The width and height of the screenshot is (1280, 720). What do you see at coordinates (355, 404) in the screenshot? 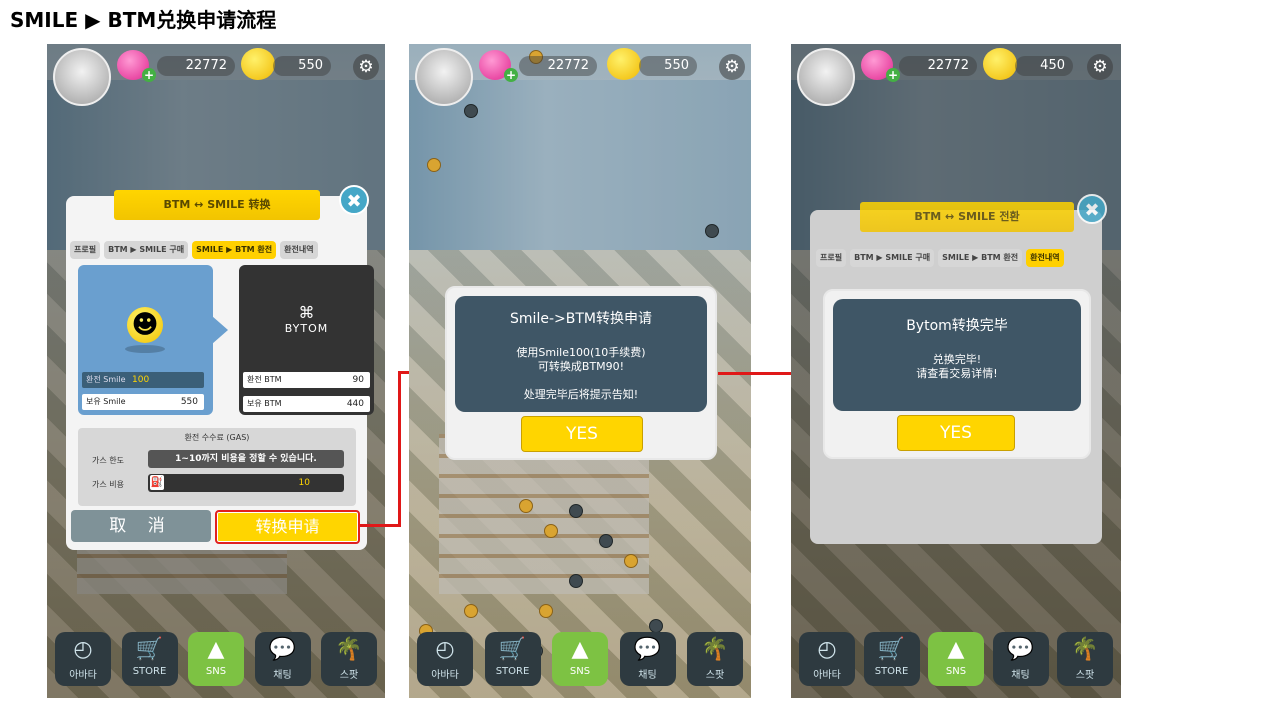
I see `btm-hold-value: 440` at bounding box center [355, 404].